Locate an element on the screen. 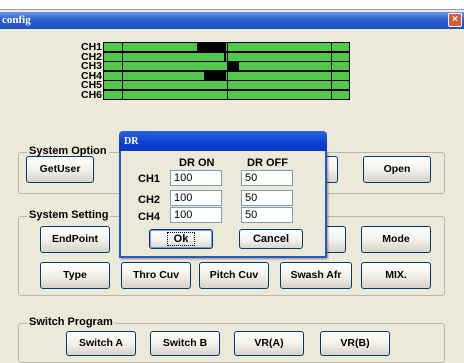 This screenshot has width=464, height=363. vra-button: VR(A) is located at coordinates (269, 343).